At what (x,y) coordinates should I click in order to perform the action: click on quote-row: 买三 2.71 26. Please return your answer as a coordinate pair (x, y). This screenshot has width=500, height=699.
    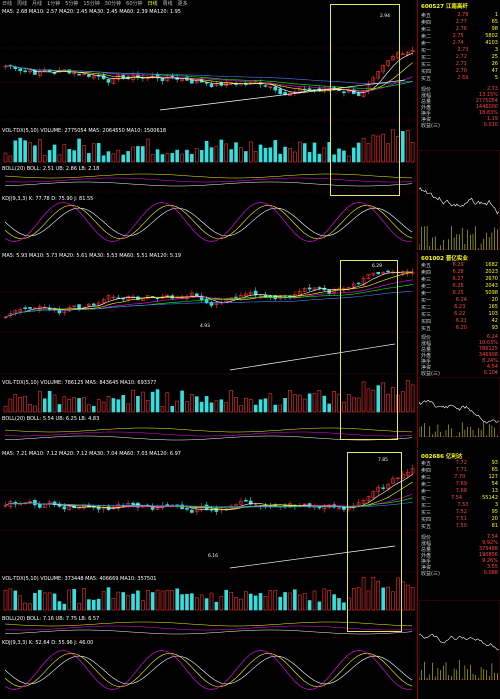
    Looking at the image, I should click on (459, 64).